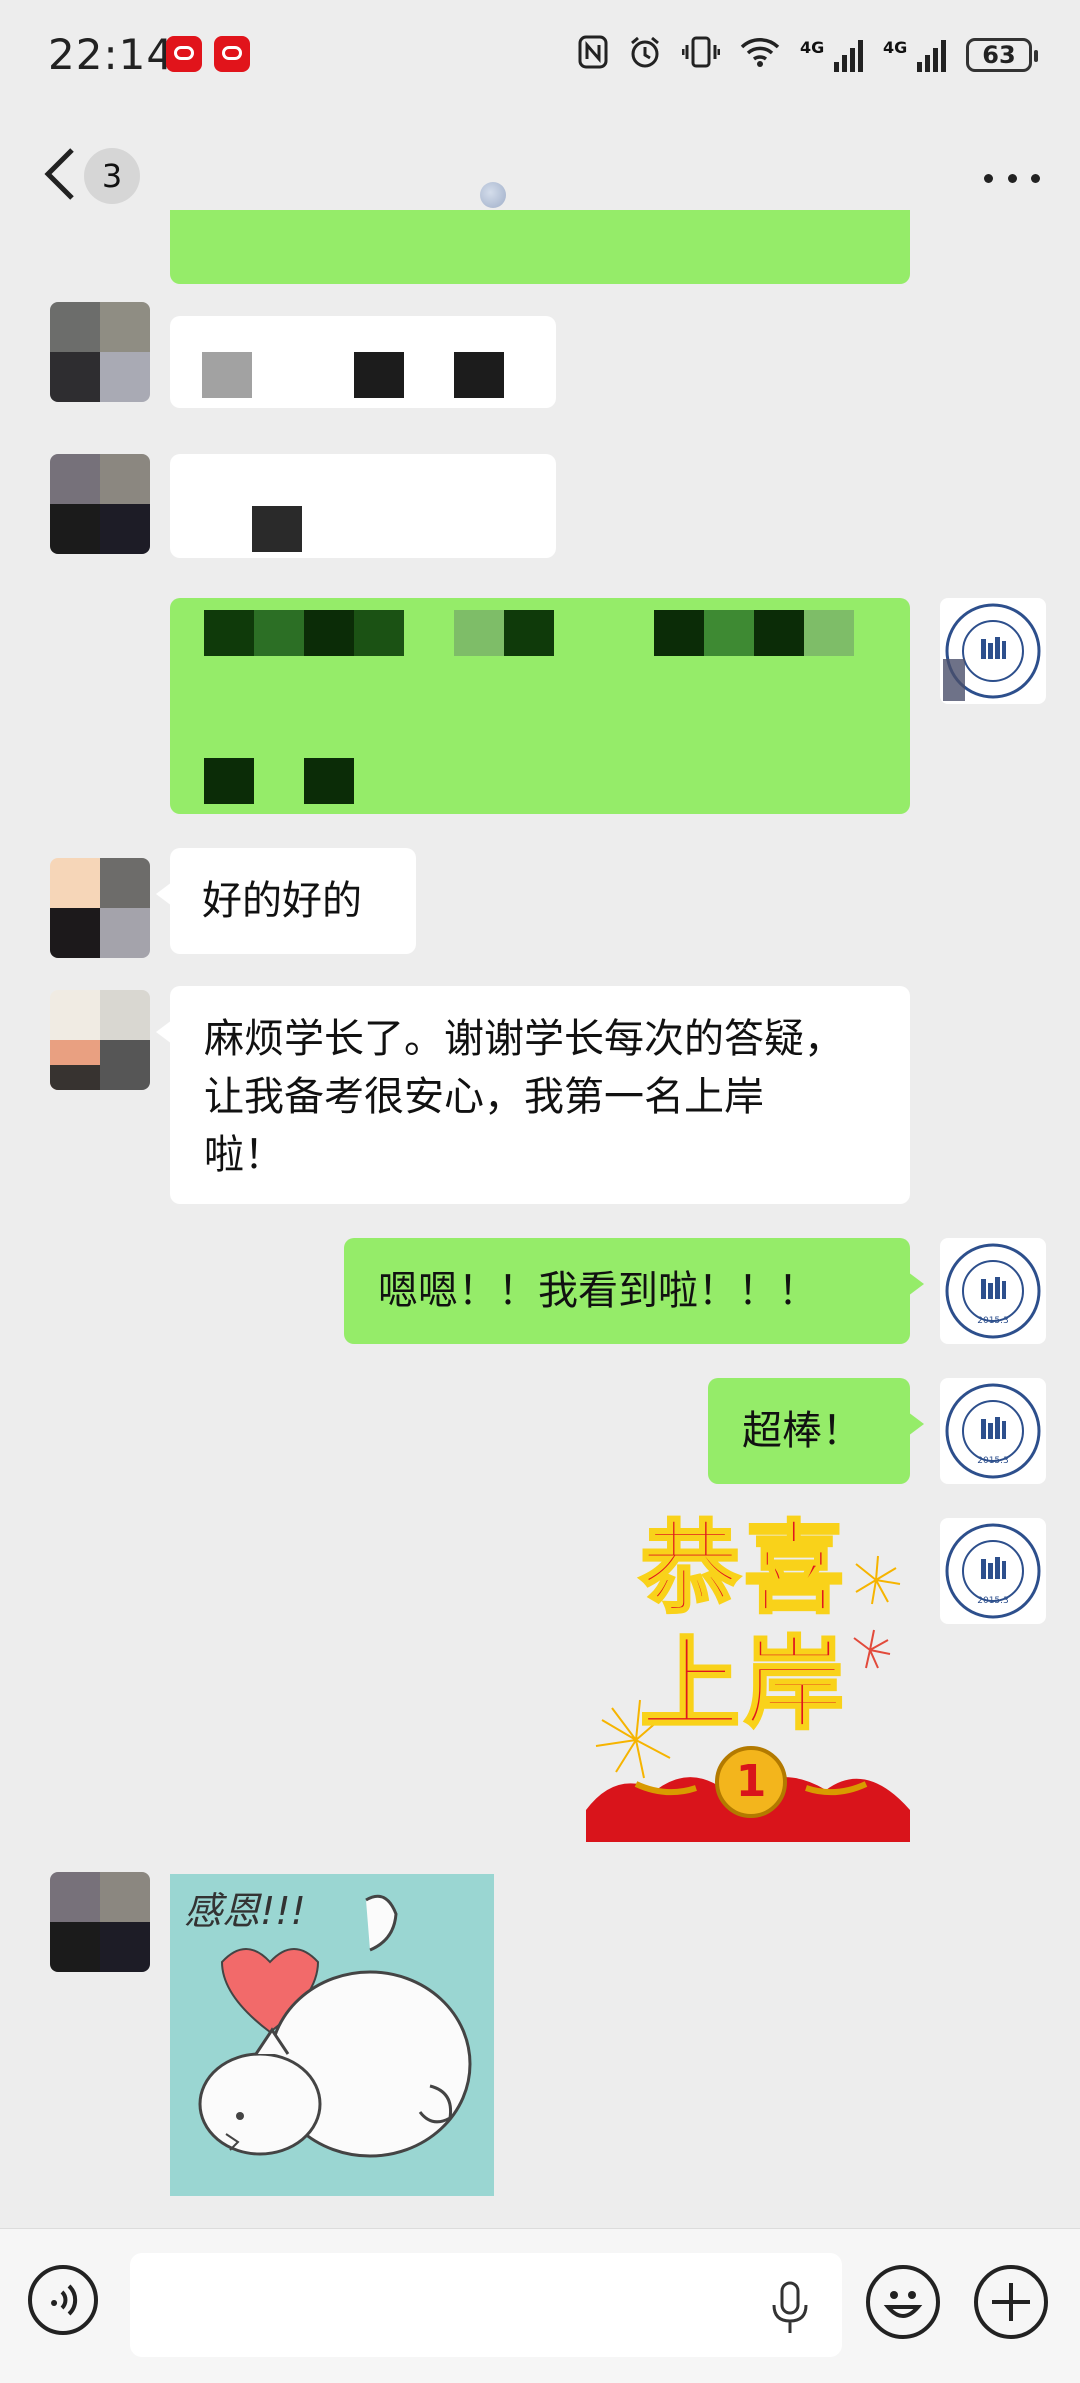 The image size is (1080, 2383). I want to click on input-bar, so click(540, 2305).